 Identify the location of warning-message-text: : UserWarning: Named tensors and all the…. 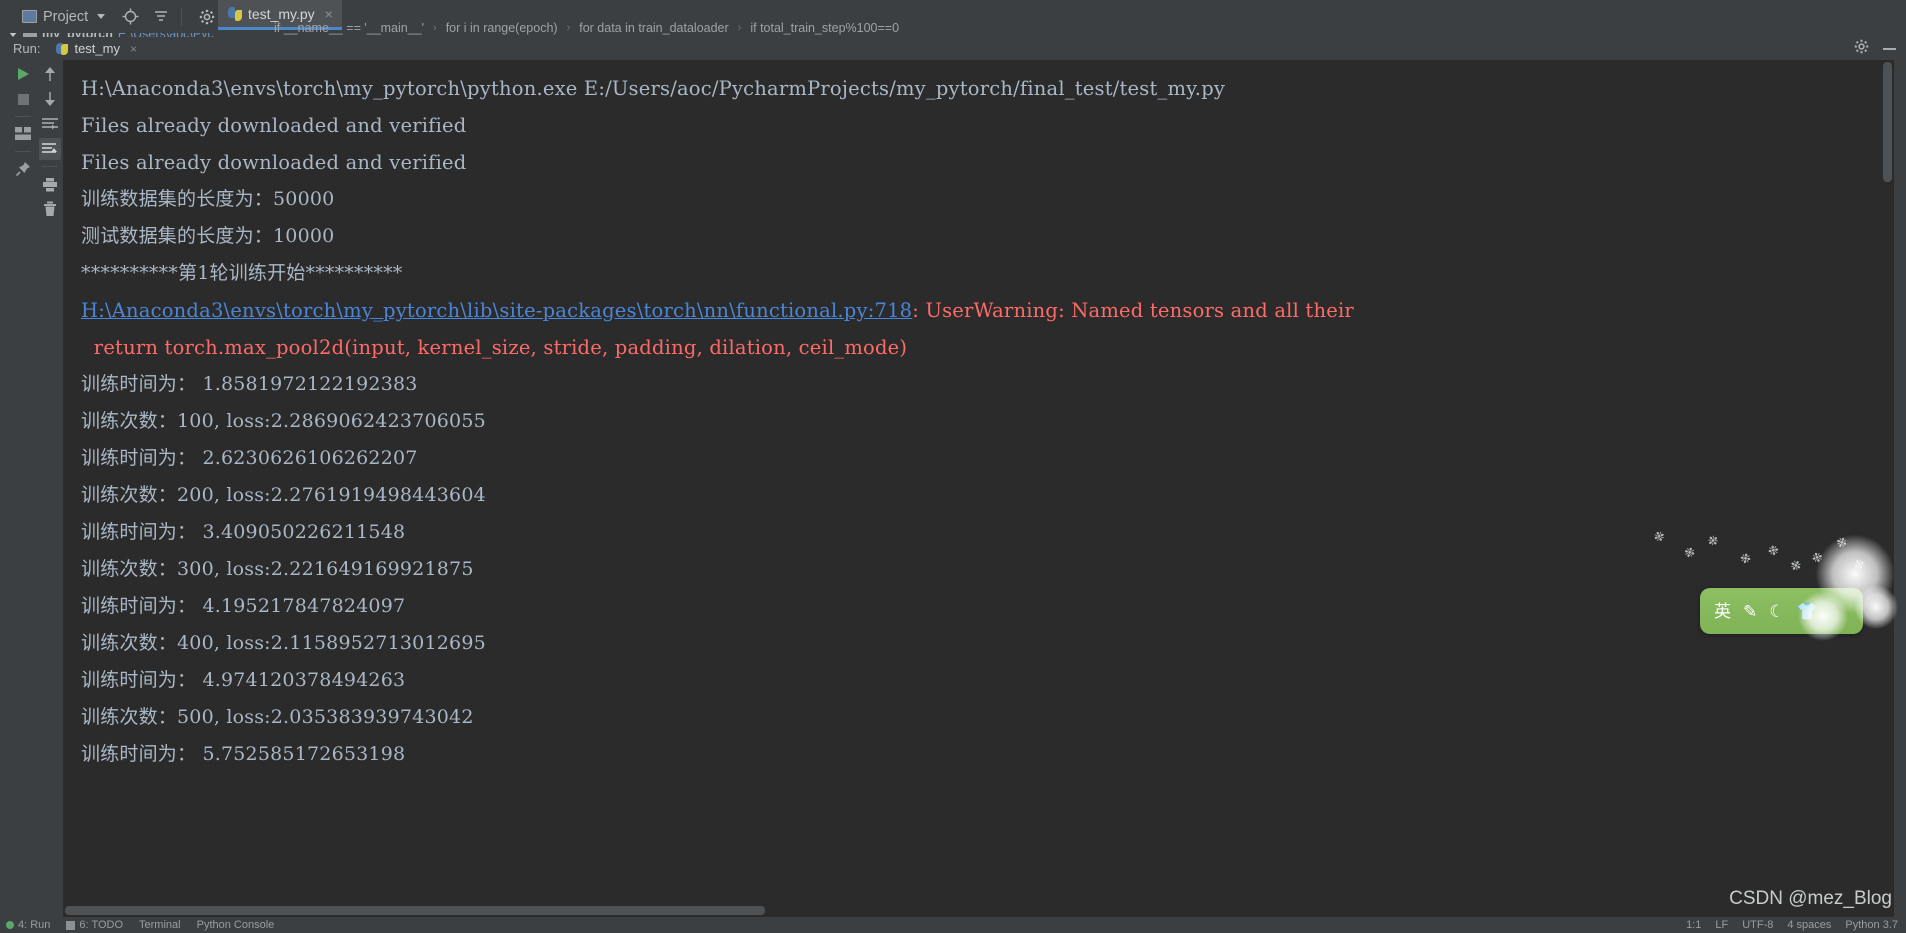
(1133, 310).